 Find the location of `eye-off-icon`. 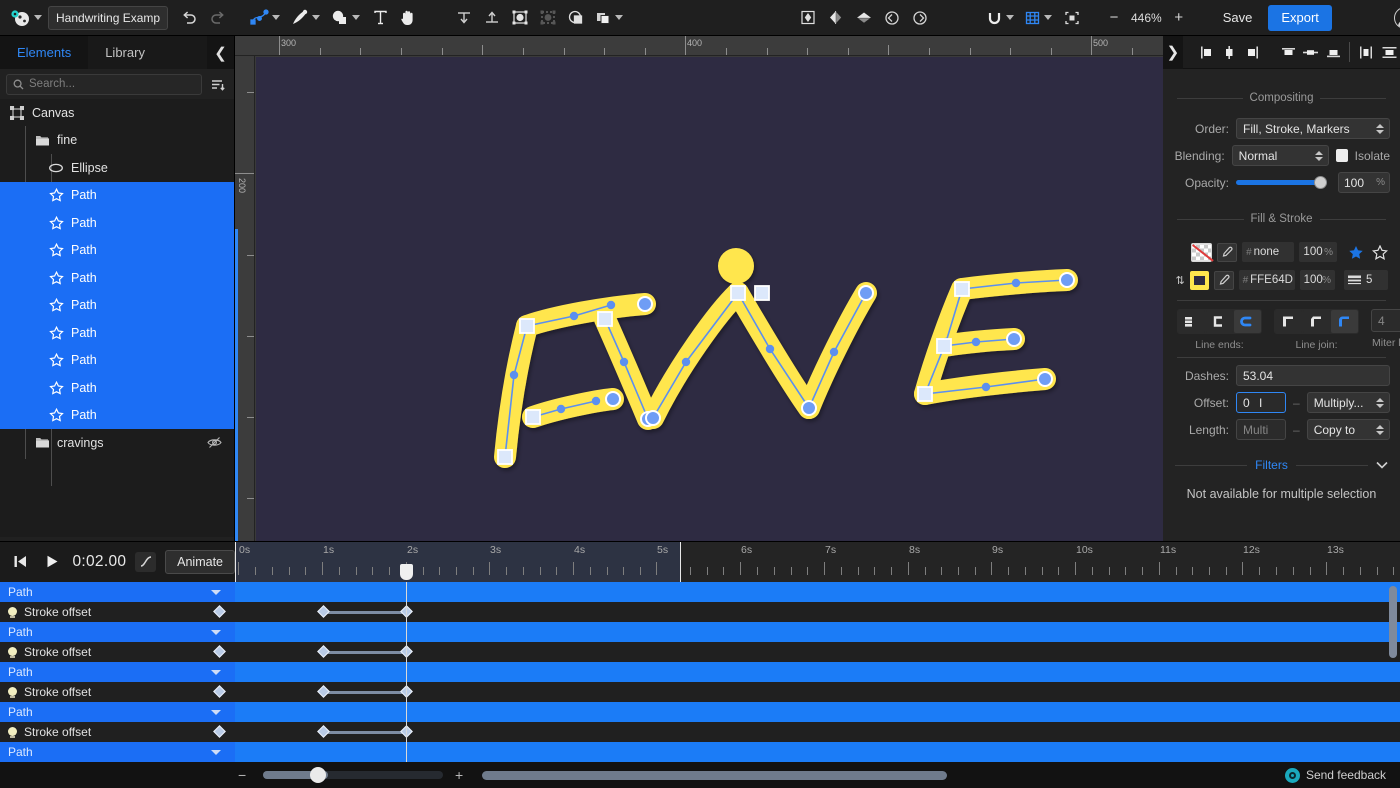

eye-off-icon is located at coordinates (214, 442).